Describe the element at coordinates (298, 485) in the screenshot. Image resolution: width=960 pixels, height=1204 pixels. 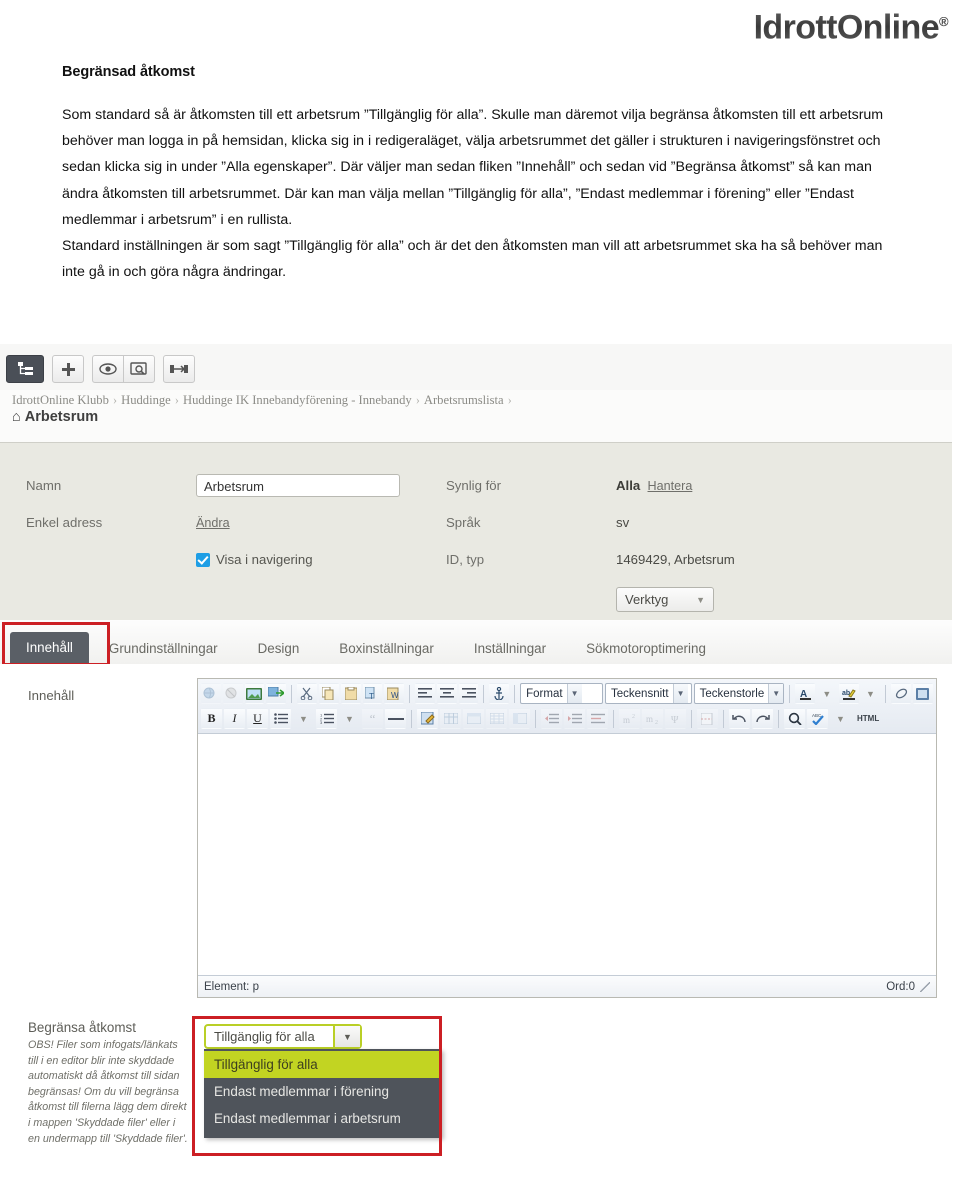
I see `namn-input: Arbetsrum` at that location.